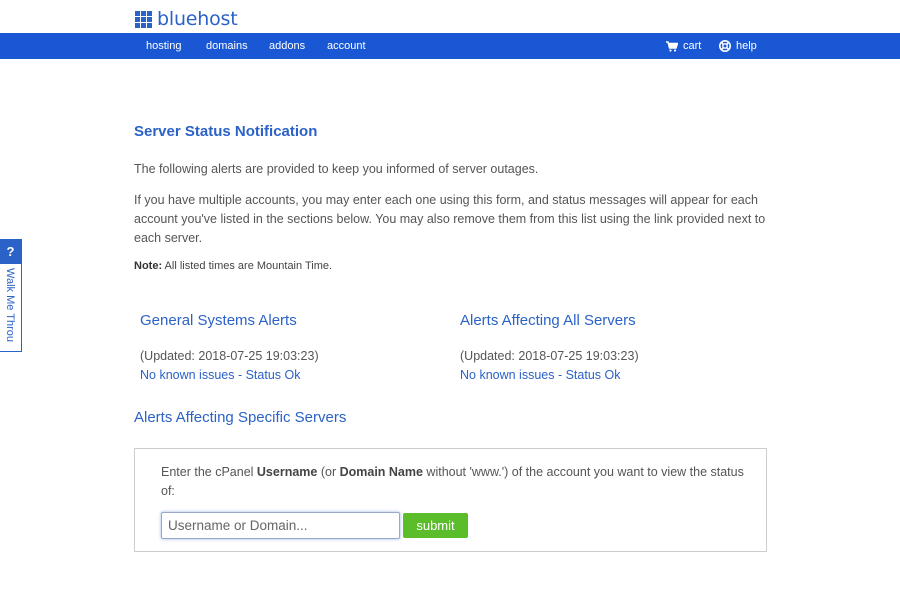 Image resolution: width=900 pixels, height=601 pixels. Describe the element at coordinates (280, 525) in the screenshot. I see `username-or-domain-input` at that location.